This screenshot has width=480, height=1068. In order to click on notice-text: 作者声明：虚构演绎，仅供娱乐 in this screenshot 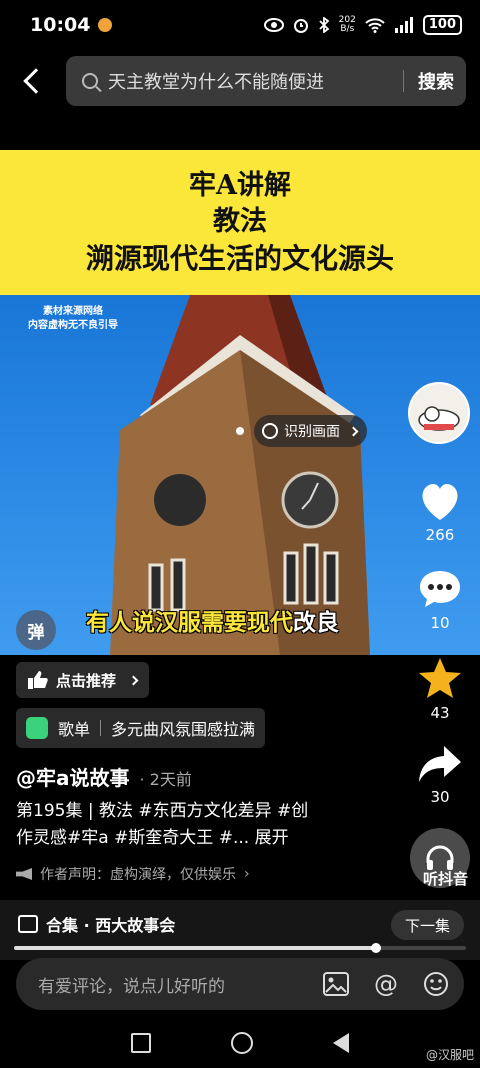, I will do `click(138, 875)`.